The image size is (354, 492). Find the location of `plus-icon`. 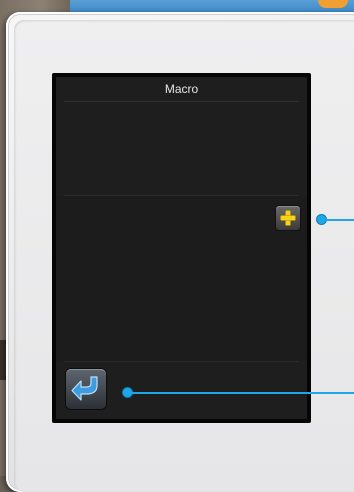

plus-icon is located at coordinates (288, 218).